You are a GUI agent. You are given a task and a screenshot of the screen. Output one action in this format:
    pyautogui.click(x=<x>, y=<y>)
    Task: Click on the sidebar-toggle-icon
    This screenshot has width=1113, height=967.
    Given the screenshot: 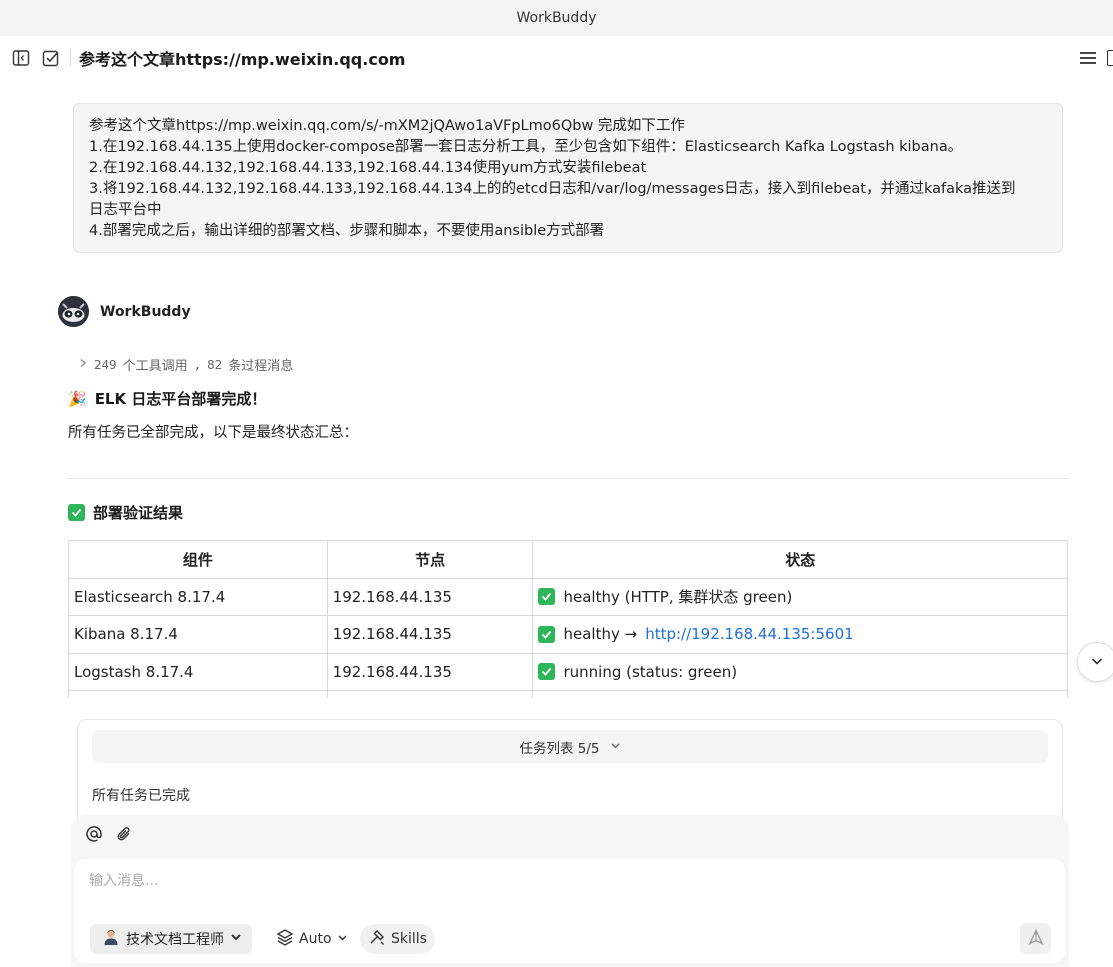 What is the action you would take?
    pyautogui.click(x=21, y=58)
    